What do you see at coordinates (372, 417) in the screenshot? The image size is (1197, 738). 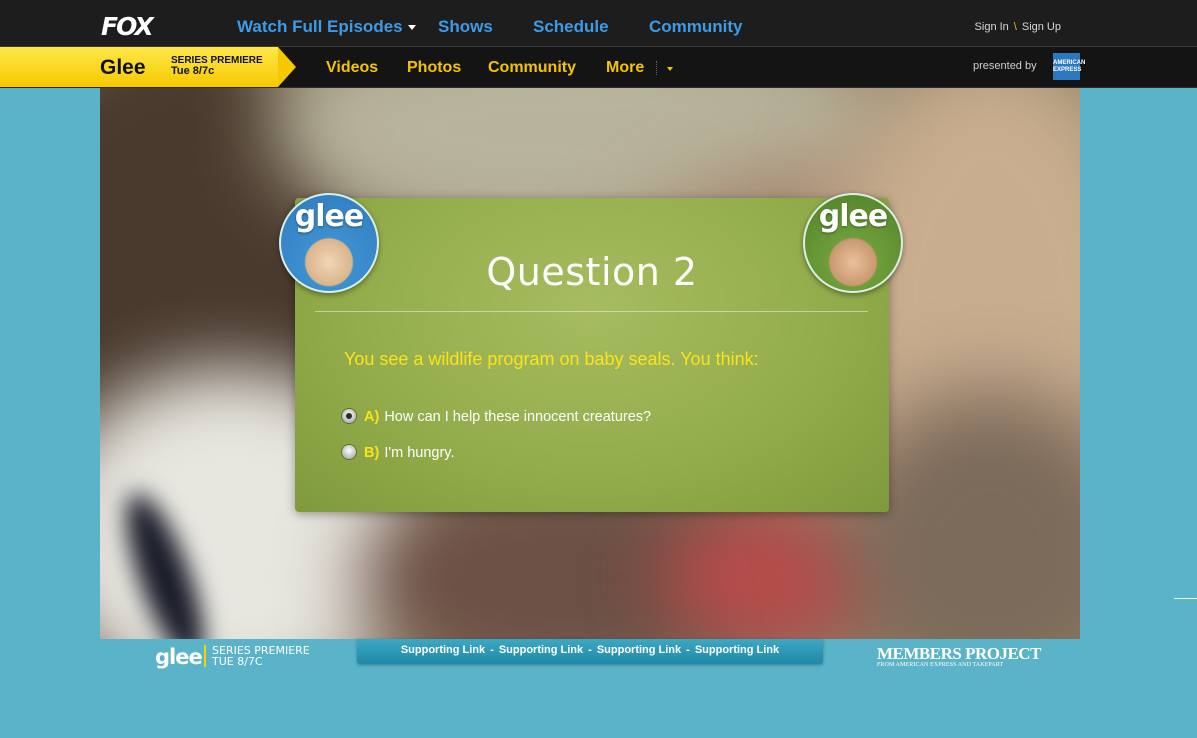 I see `answer-letter: A)` at bounding box center [372, 417].